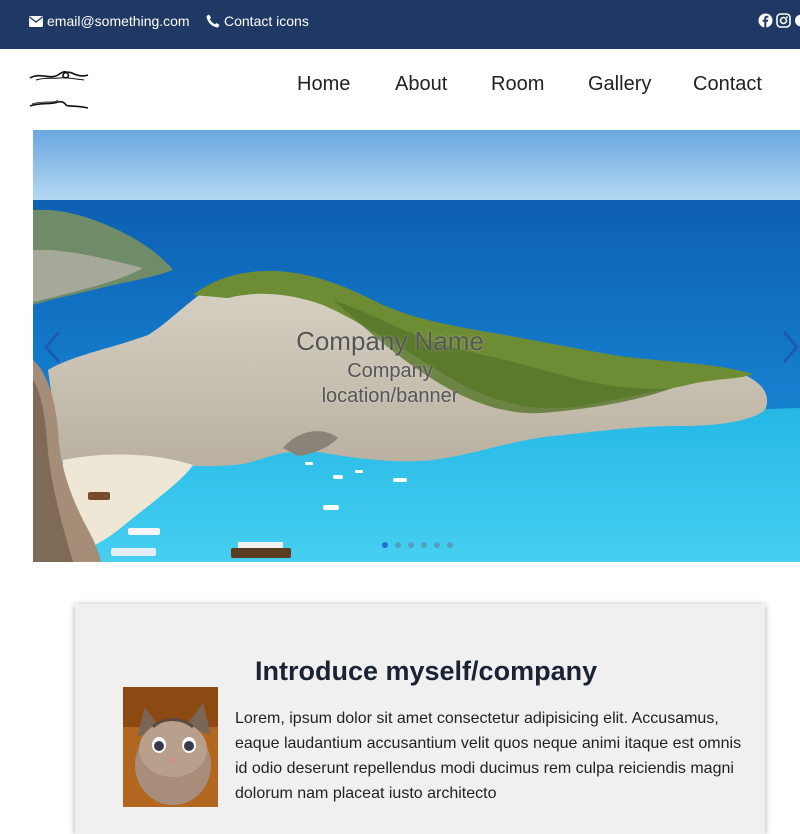 This screenshot has width=800, height=834. I want to click on phone-contact: Contact icons, so click(257, 21).